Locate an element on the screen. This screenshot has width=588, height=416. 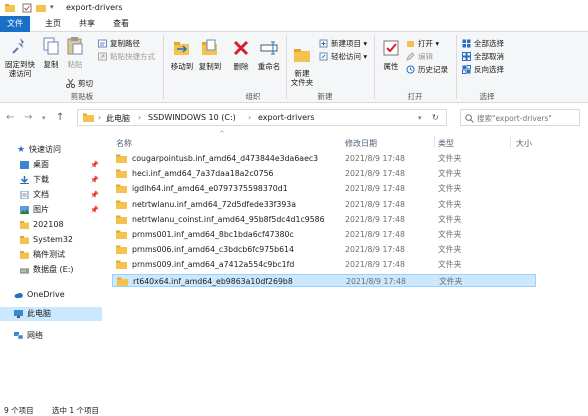
copy-button: 复制 is located at coordinates (51, 52).